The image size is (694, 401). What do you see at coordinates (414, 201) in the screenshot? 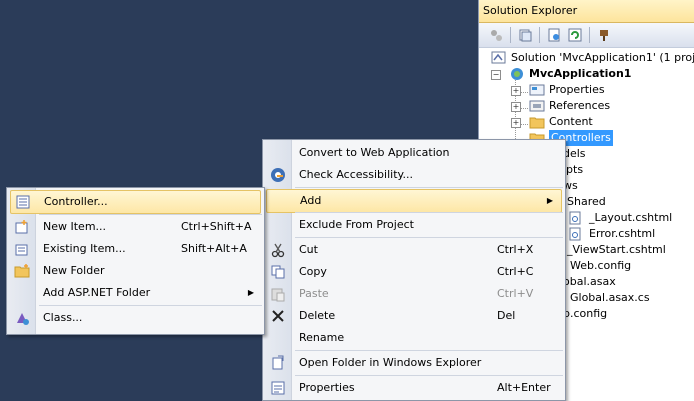
I see `menu-item-add: Add ▶` at bounding box center [414, 201].